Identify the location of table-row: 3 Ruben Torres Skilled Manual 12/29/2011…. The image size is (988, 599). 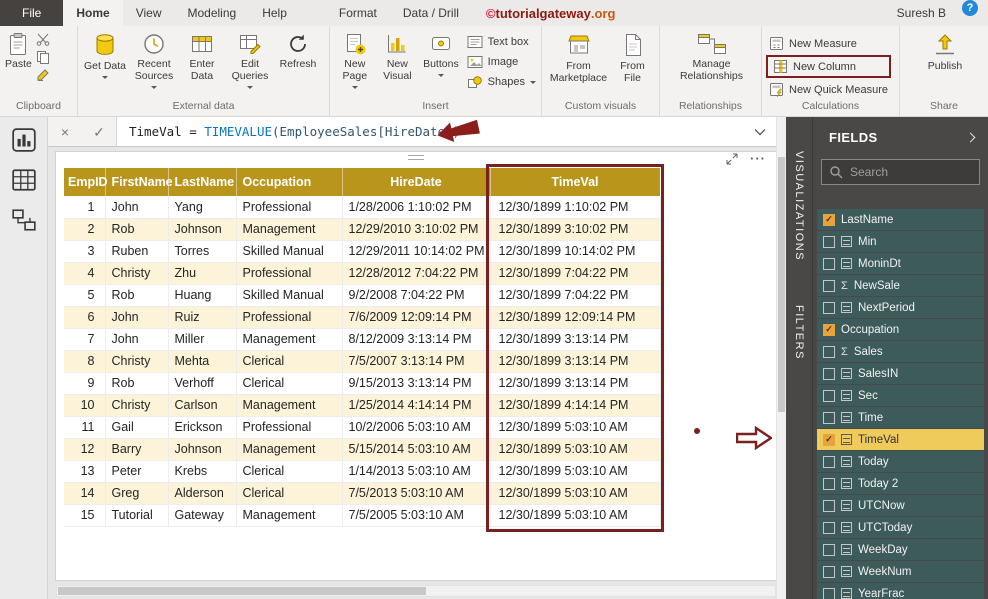
(362, 251).